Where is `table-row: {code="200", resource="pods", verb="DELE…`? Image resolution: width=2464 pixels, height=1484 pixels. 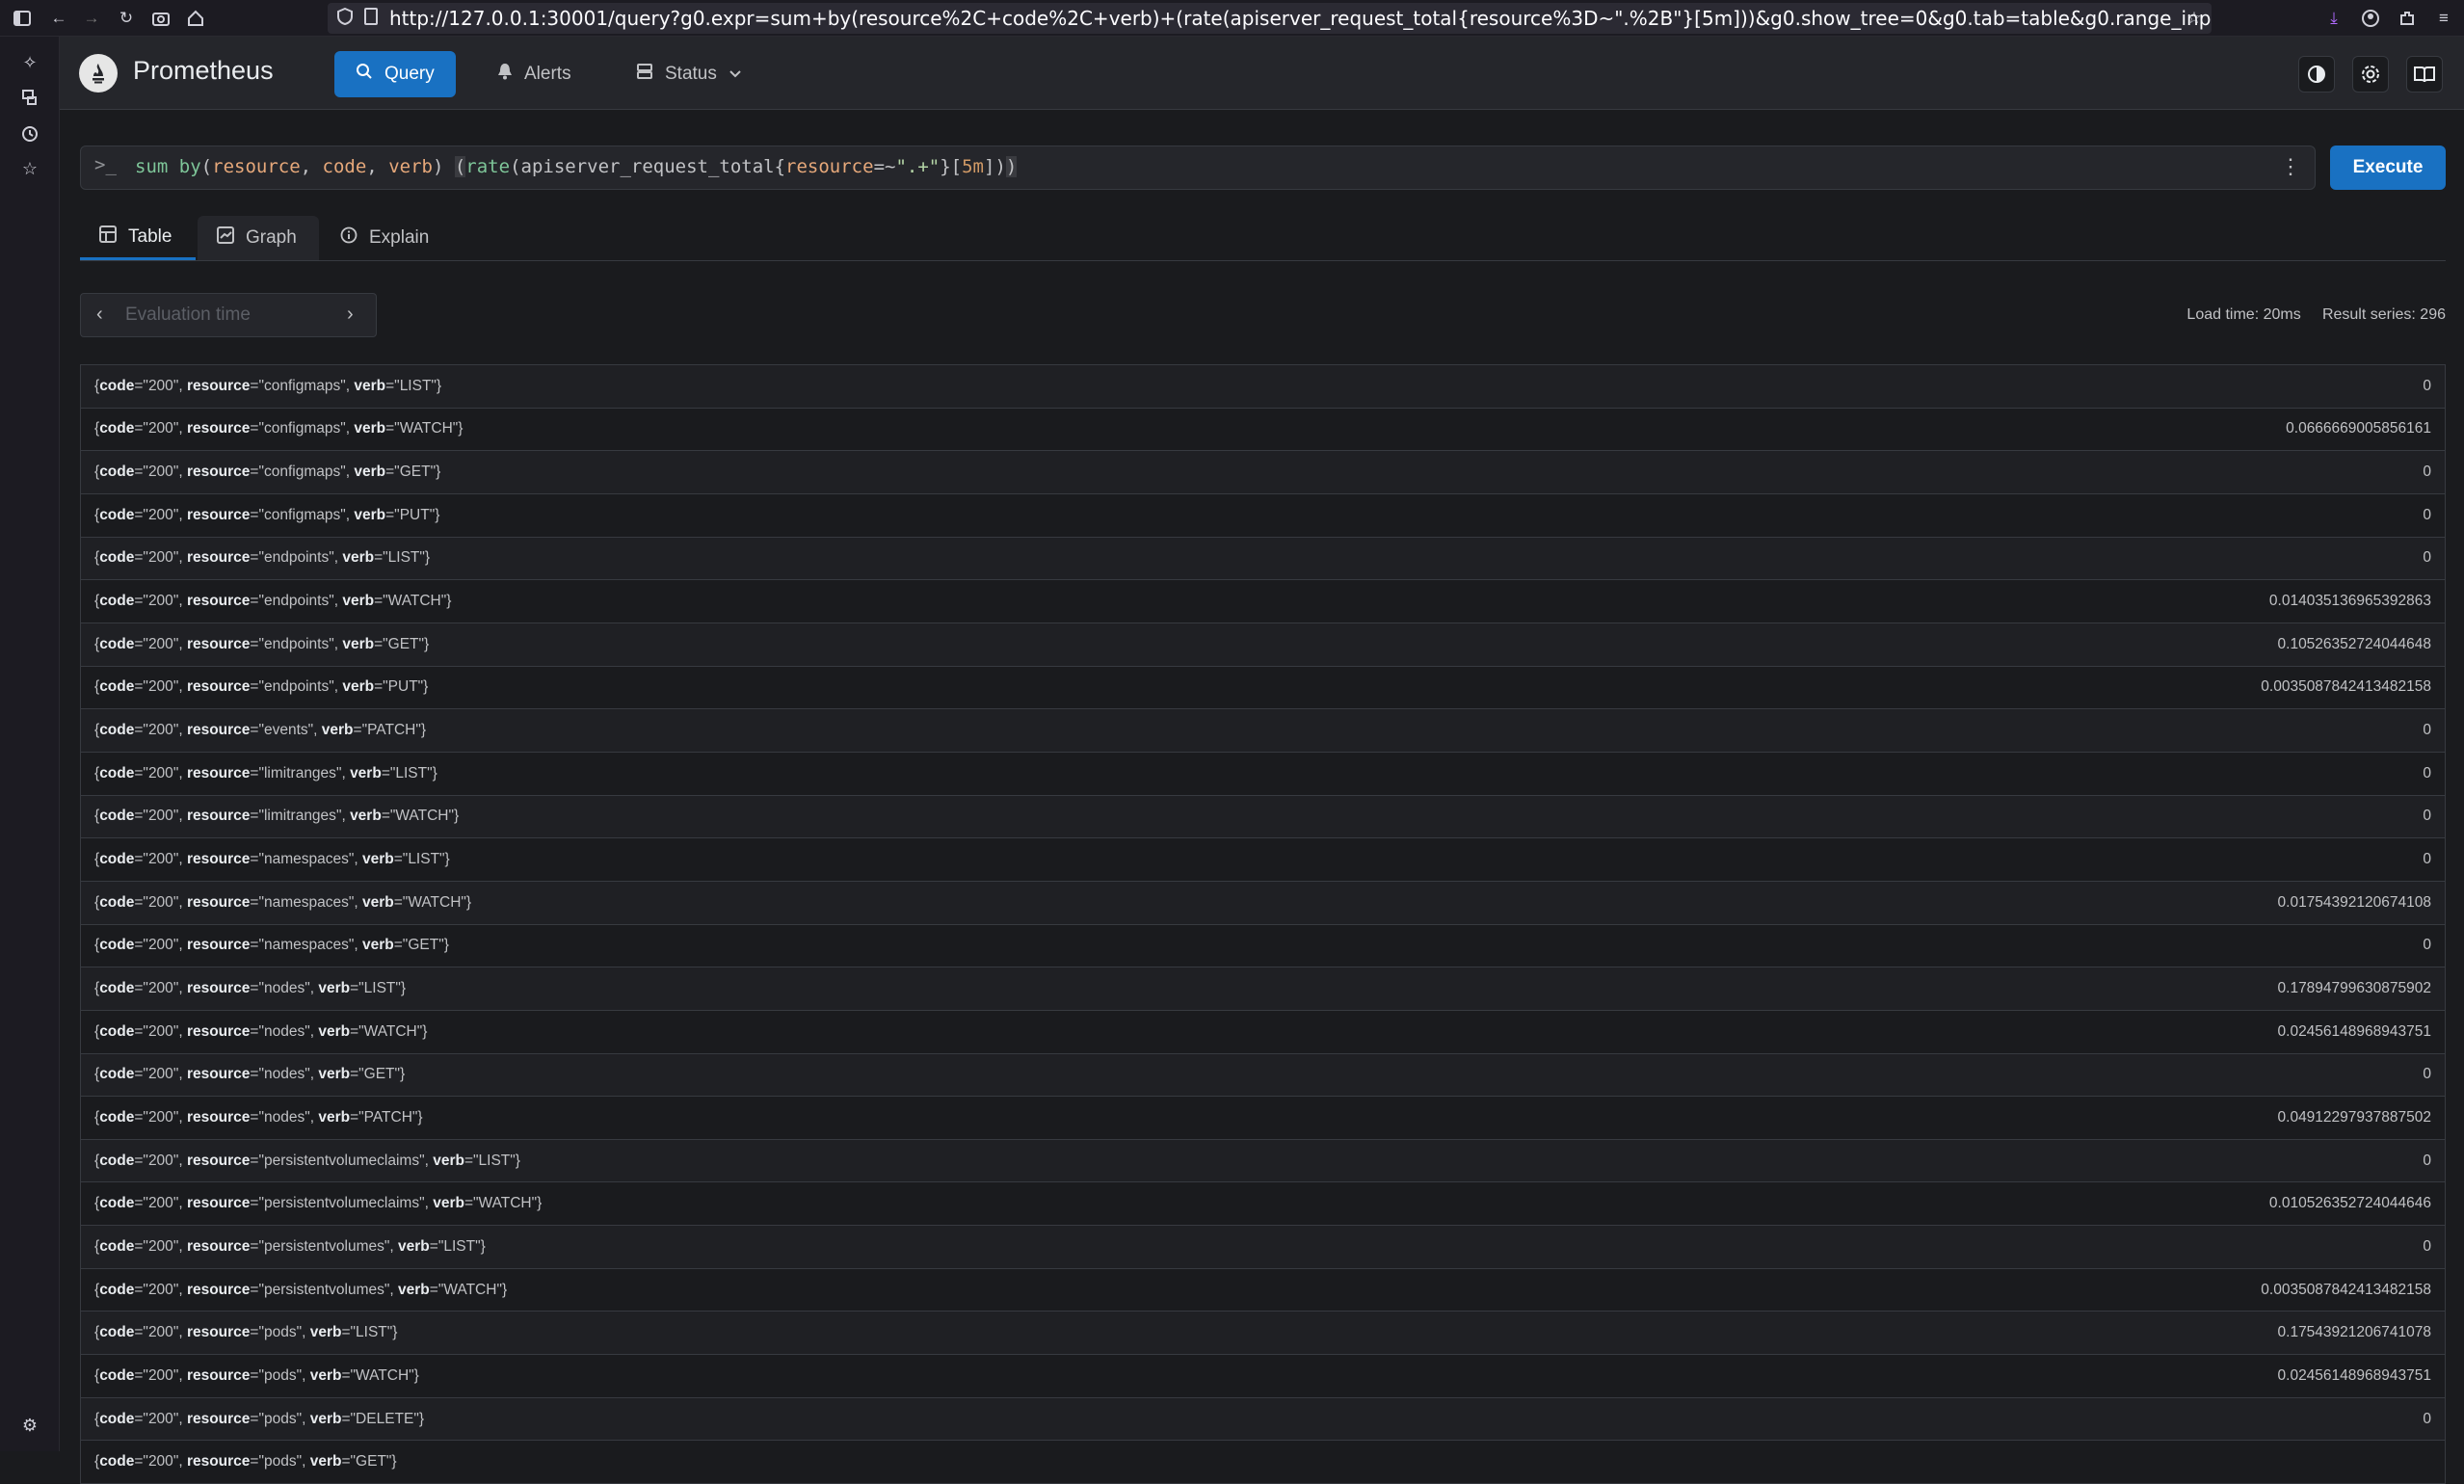
table-row: {code="200", resource="pods", verb="DELE… is located at coordinates (1263, 1419).